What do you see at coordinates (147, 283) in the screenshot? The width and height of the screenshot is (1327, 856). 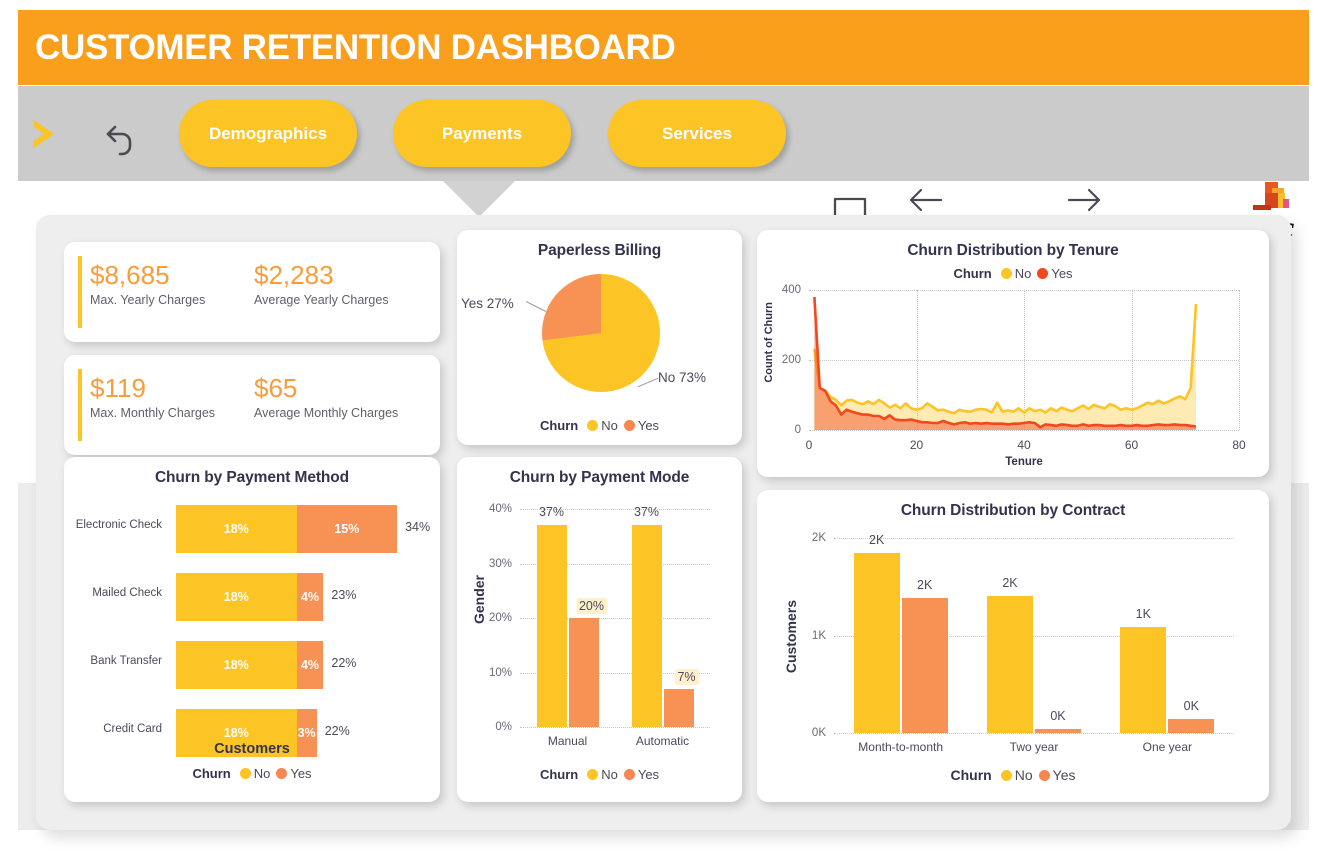 I see `kpi-max-yearly-charges: $8,685 Max. Yearly Charges` at bounding box center [147, 283].